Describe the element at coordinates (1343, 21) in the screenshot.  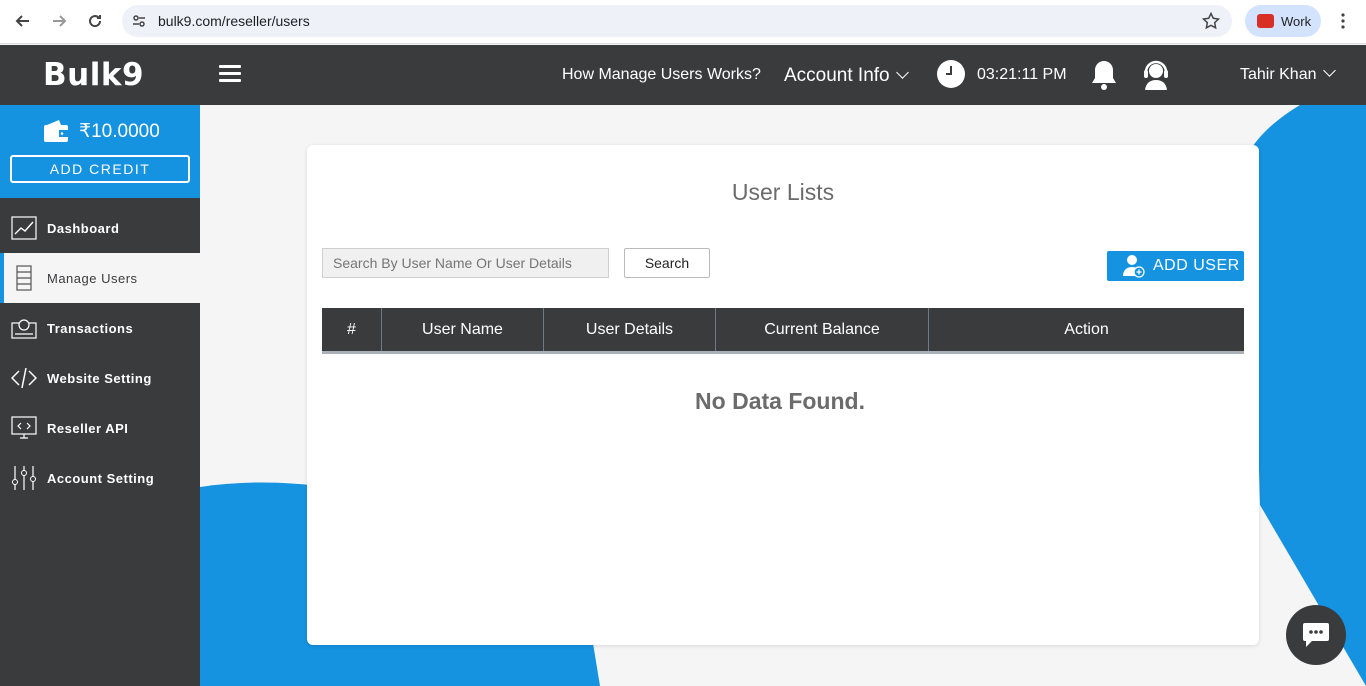
I see `browser-menu-icon` at that location.